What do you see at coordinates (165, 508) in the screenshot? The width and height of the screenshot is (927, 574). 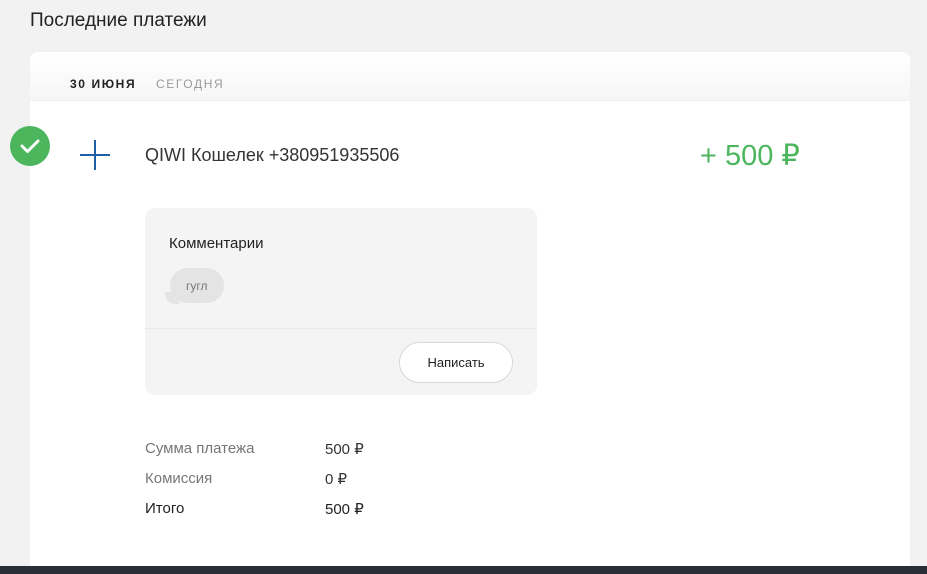 I see `detail-label-total: Итого` at bounding box center [165, 508].